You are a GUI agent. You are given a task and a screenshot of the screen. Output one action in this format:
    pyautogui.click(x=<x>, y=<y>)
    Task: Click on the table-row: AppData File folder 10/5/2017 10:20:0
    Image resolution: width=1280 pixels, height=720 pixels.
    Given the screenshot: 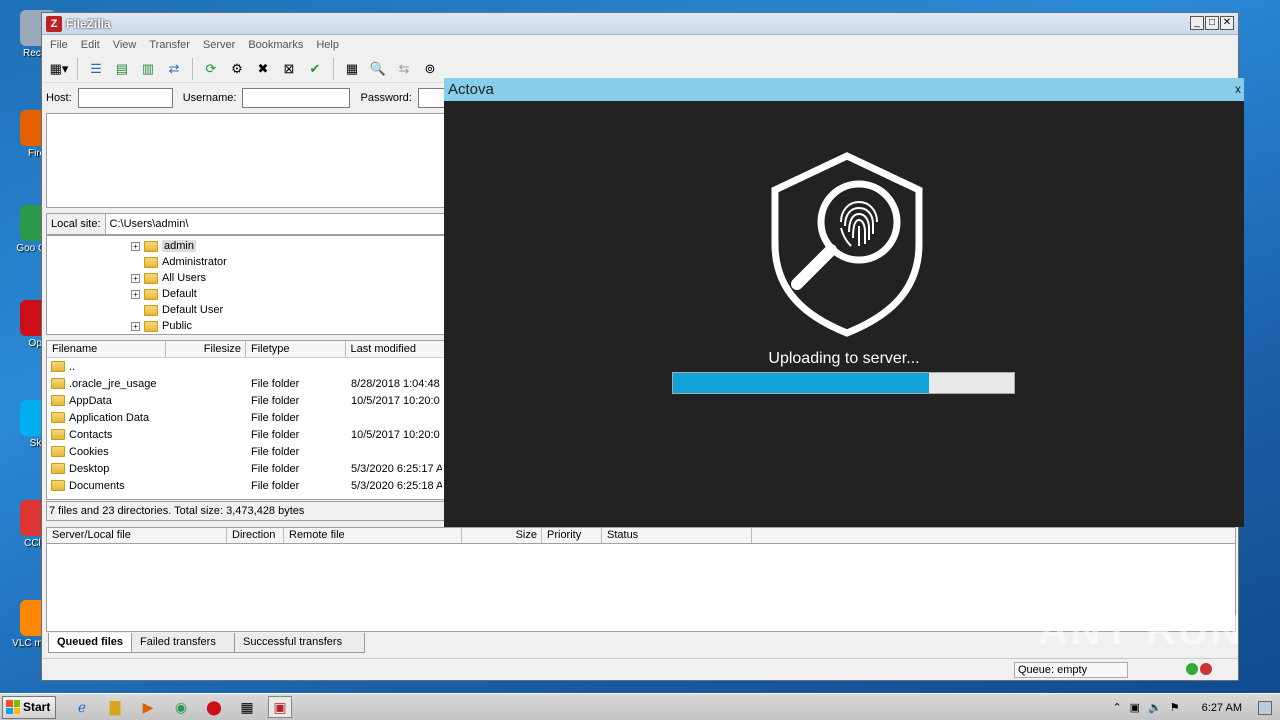 What is the action you would take?
    pyautogui.click(x=246, y=400)
    